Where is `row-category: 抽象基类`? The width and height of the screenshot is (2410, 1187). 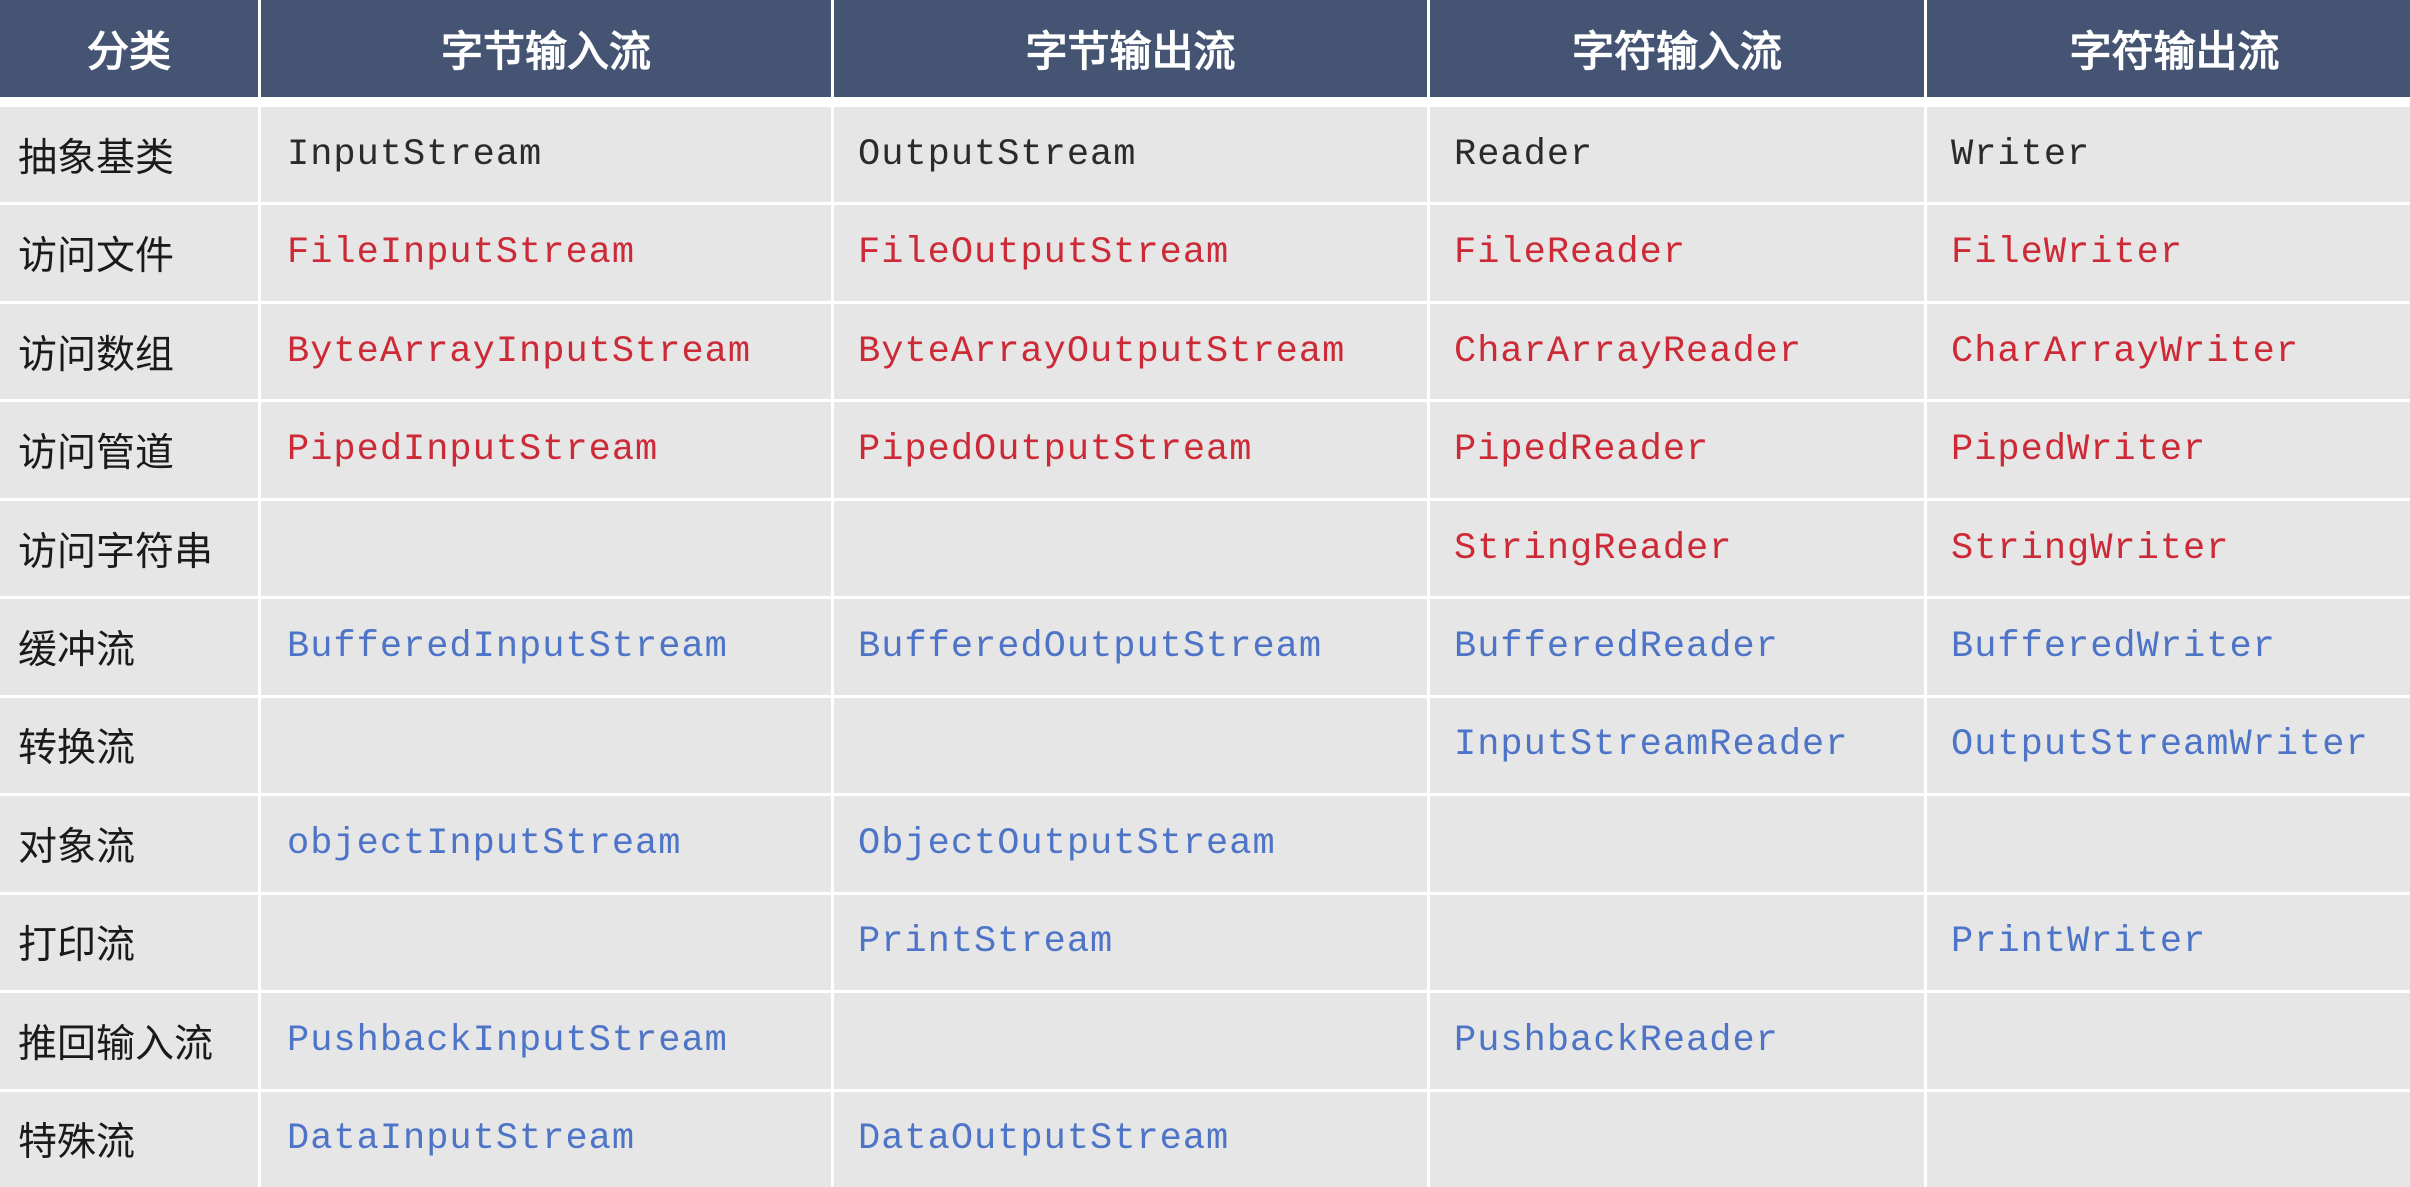 row-category: 抽象基类 is located at coordinates (129, 155).